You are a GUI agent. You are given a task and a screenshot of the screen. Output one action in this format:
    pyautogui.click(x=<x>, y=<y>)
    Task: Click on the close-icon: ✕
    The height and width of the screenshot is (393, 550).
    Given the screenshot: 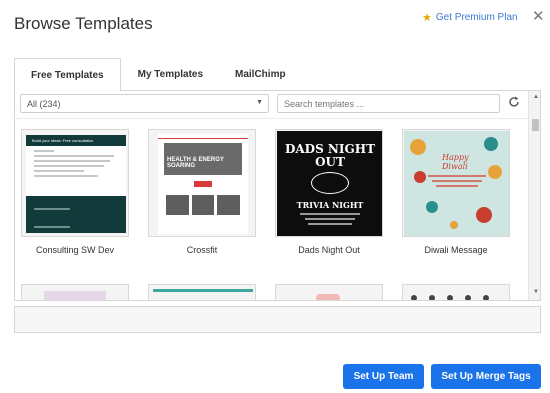 What is the action you would take?
    pyautogui.click(x=538, y=16)
    